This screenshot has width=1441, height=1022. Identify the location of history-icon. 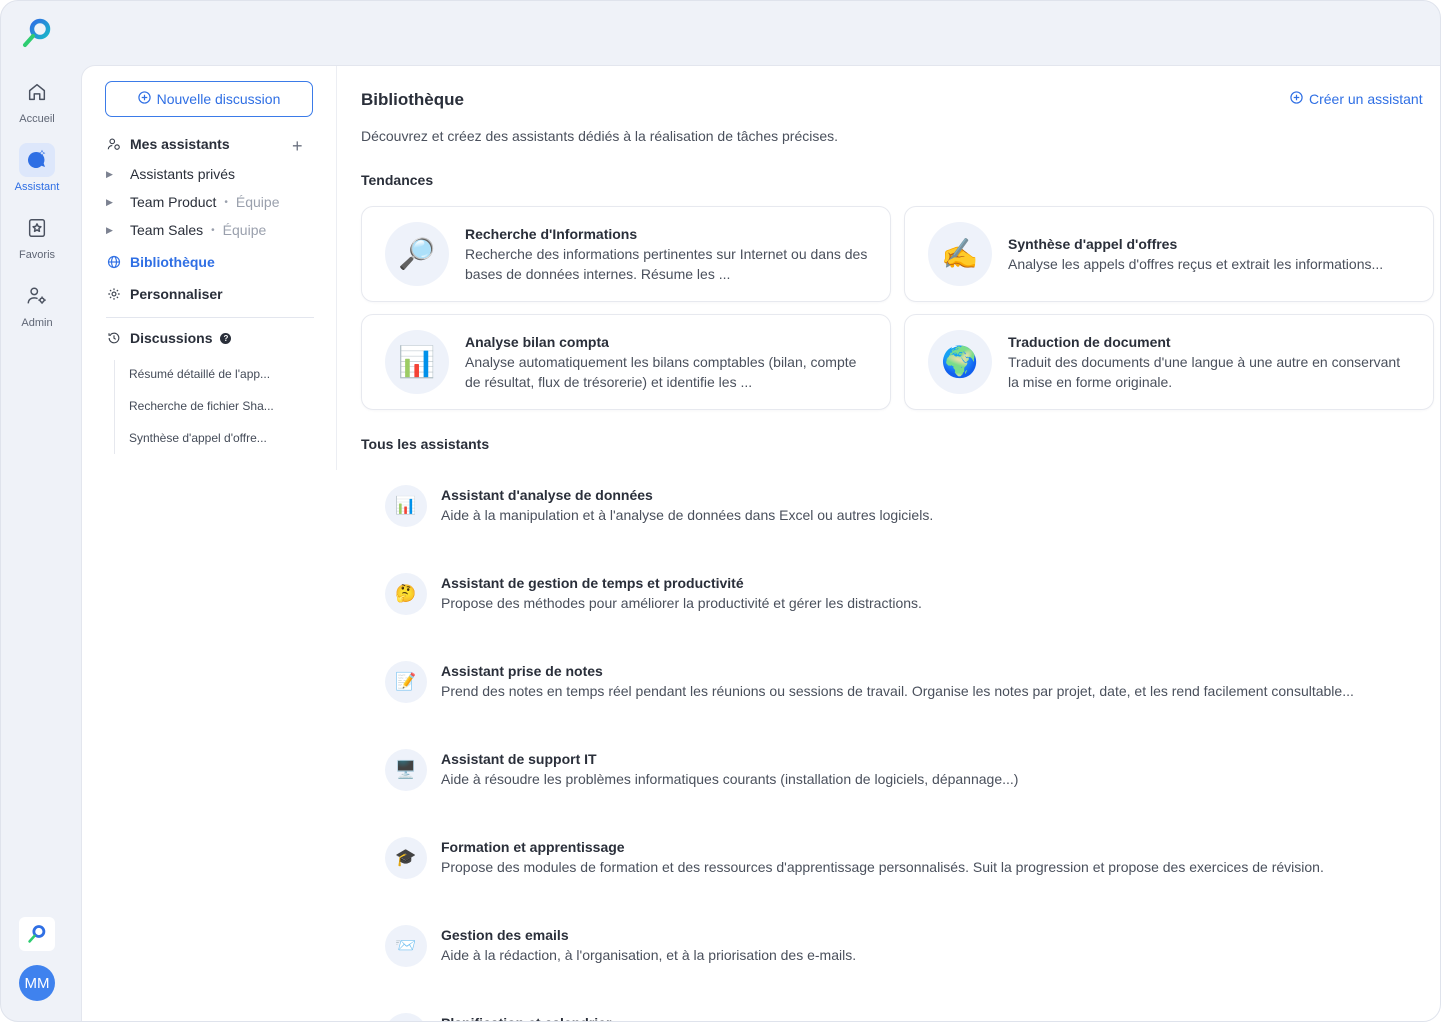
(114, 338).